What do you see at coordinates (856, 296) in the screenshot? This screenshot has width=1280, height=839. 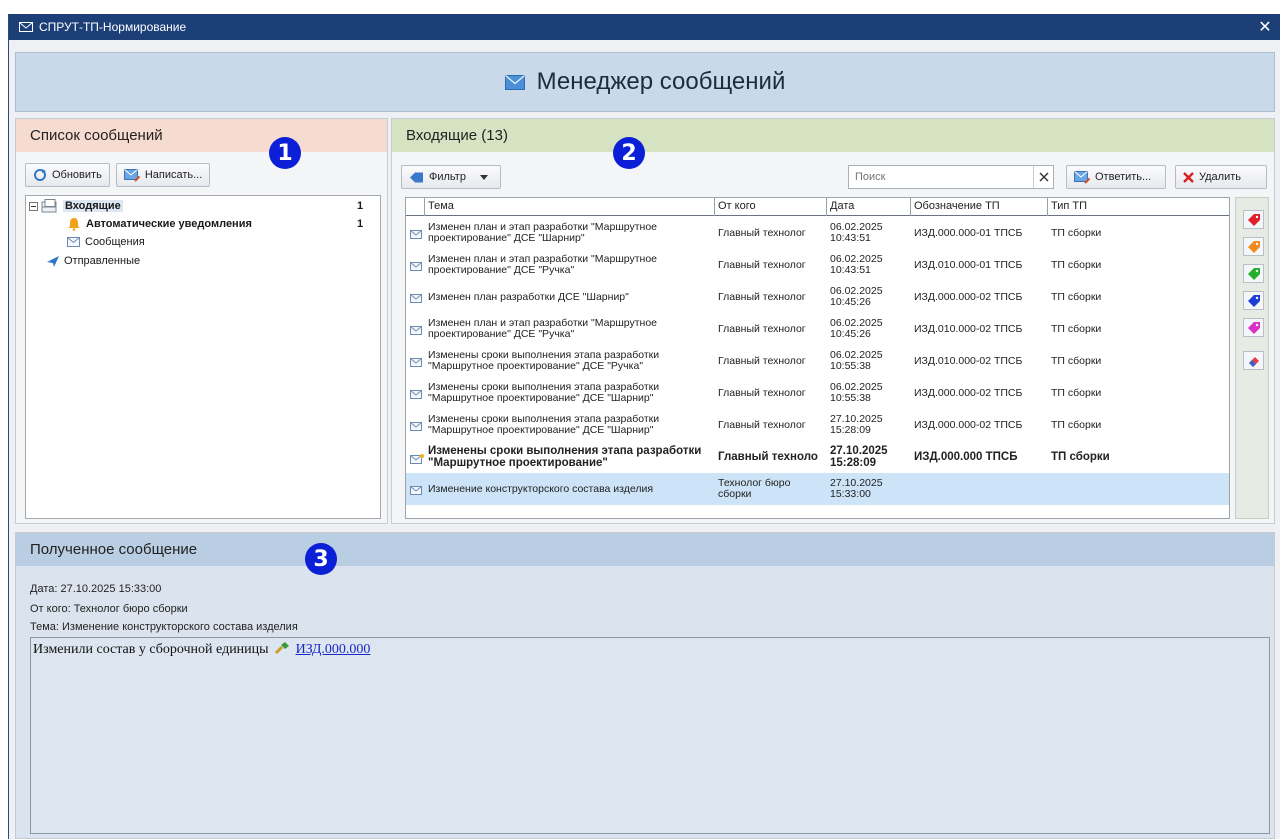 I see `cell-date: 06.02.2025 10:45:26` at bounding box center [856, 296].